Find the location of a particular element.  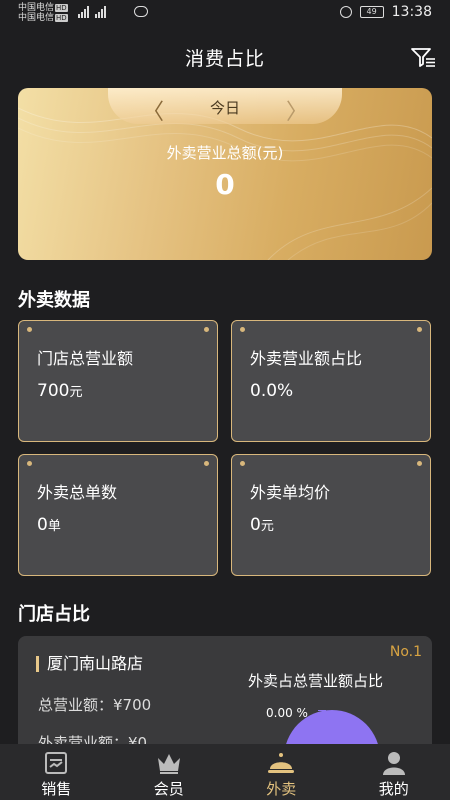

stat-card-order-count: 外卖总单数 0单 is located at coordinates (118, 515).